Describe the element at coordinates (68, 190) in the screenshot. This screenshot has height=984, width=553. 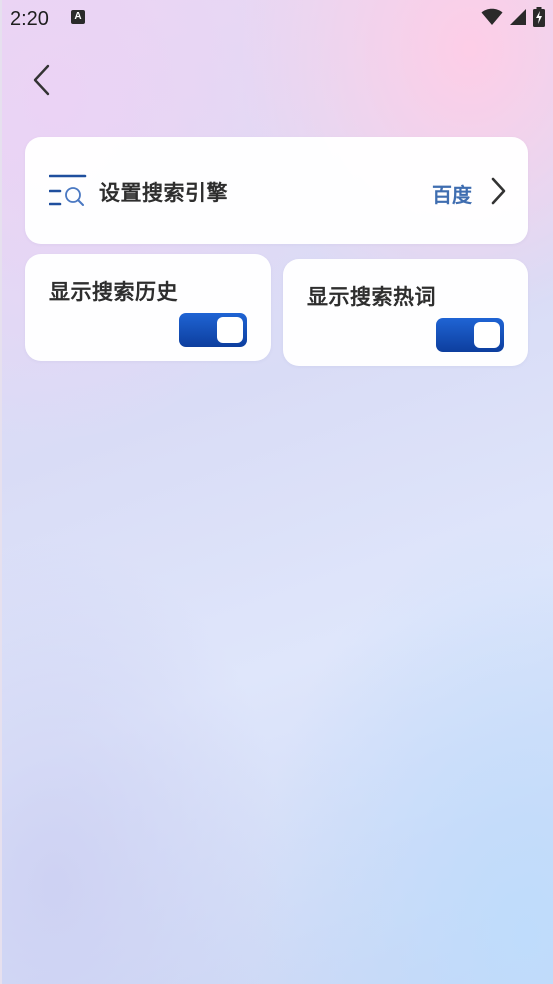
I see `search-list-icon` at that location.